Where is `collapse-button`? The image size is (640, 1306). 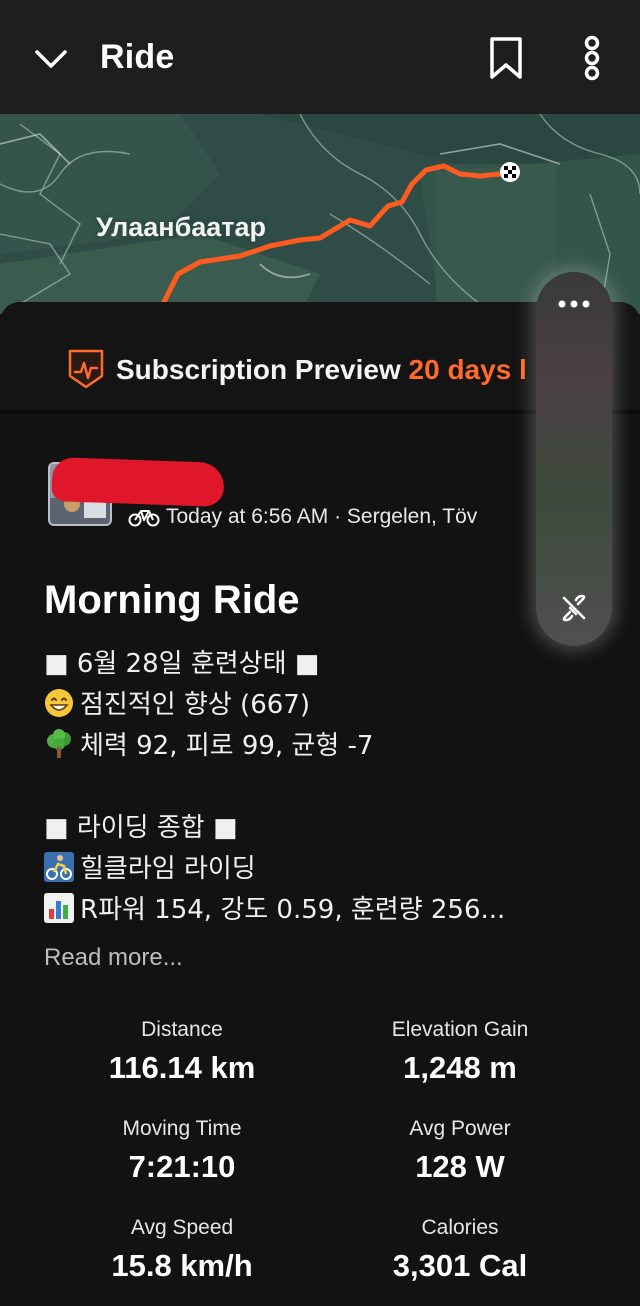
collapse-button is located at coordinates (51, 59).